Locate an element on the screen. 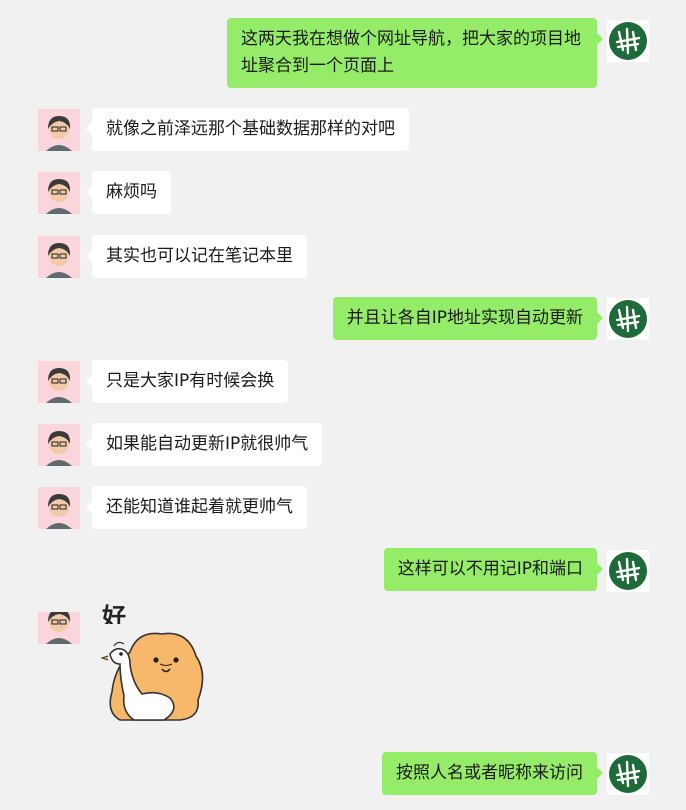 This screenshot has width=686, height=810. message-text: 还能知道谁起着就更帅气 is located at coordinates (199, 507).